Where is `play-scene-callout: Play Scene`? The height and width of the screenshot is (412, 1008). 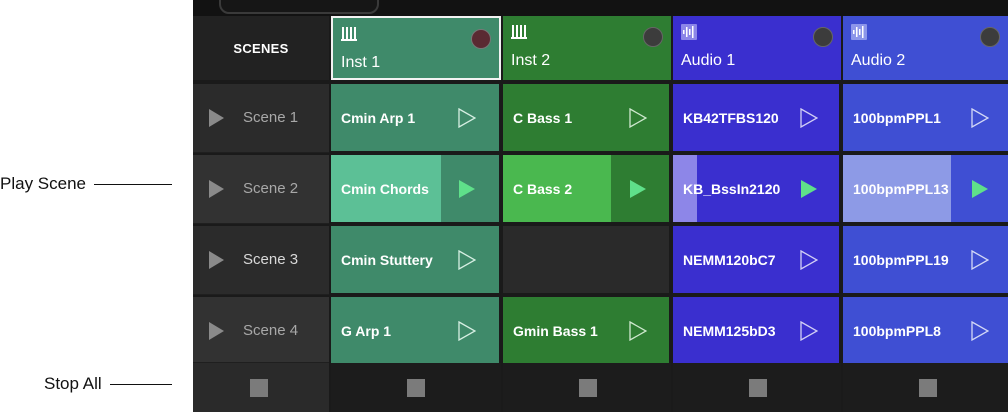
play-scene-callout: Play Scene is located at coordinates (86, 184).